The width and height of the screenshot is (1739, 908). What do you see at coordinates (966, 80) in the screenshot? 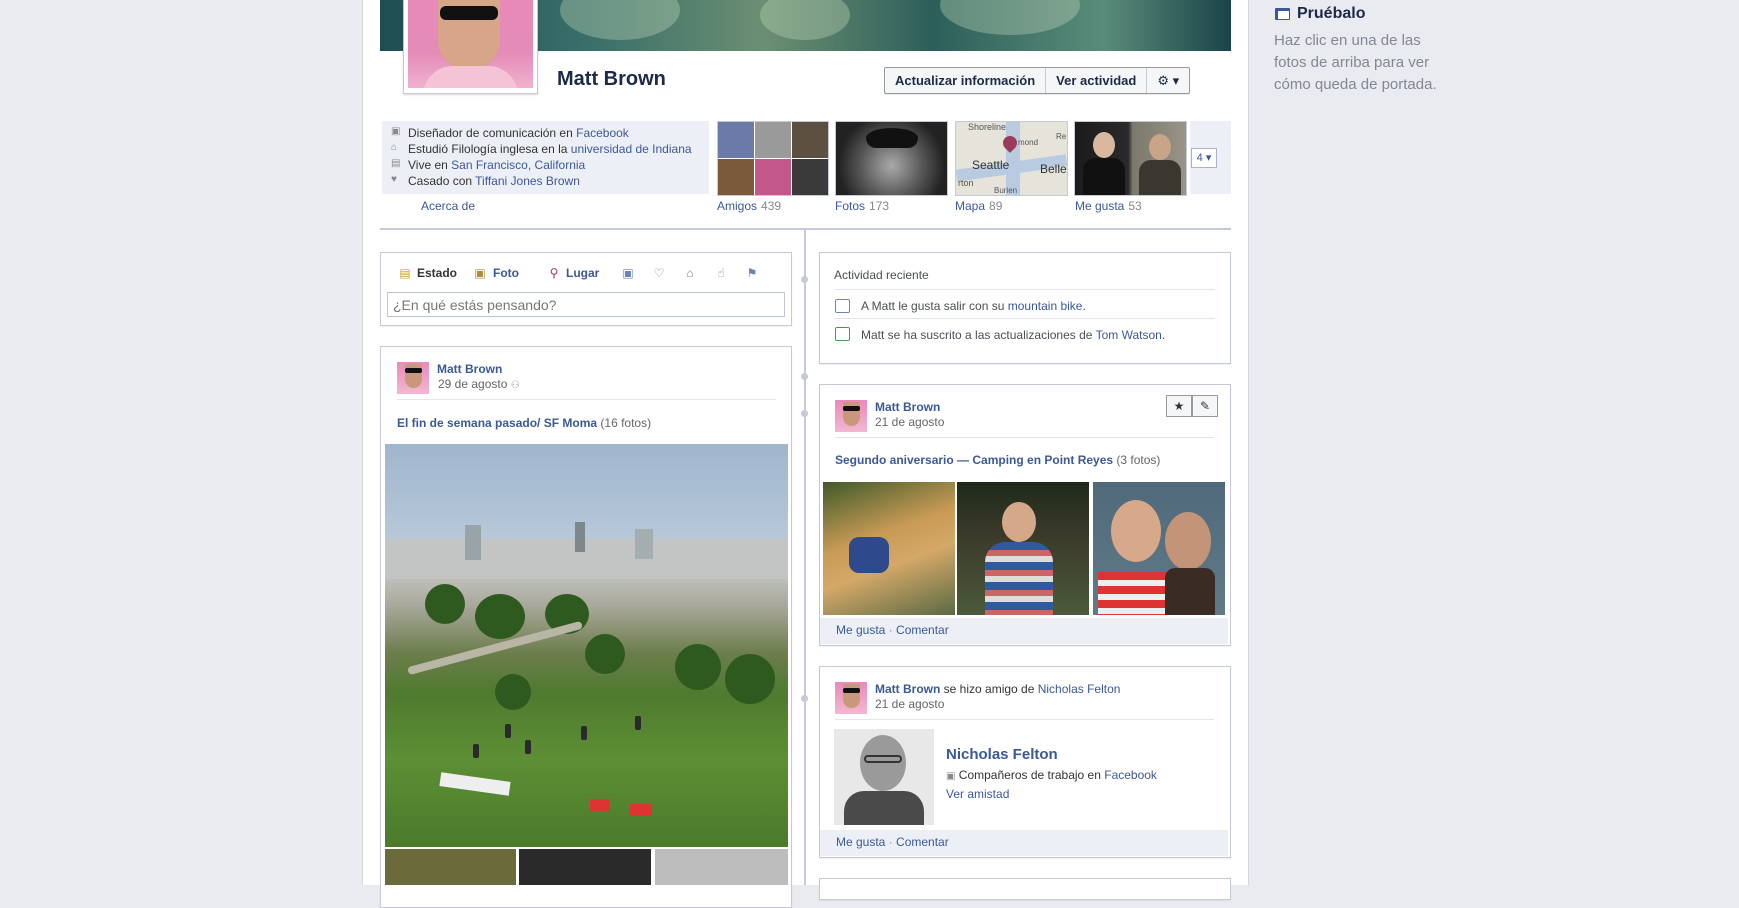
I see `update-info-button: Actualizar información` at bounding box center [966, 80].